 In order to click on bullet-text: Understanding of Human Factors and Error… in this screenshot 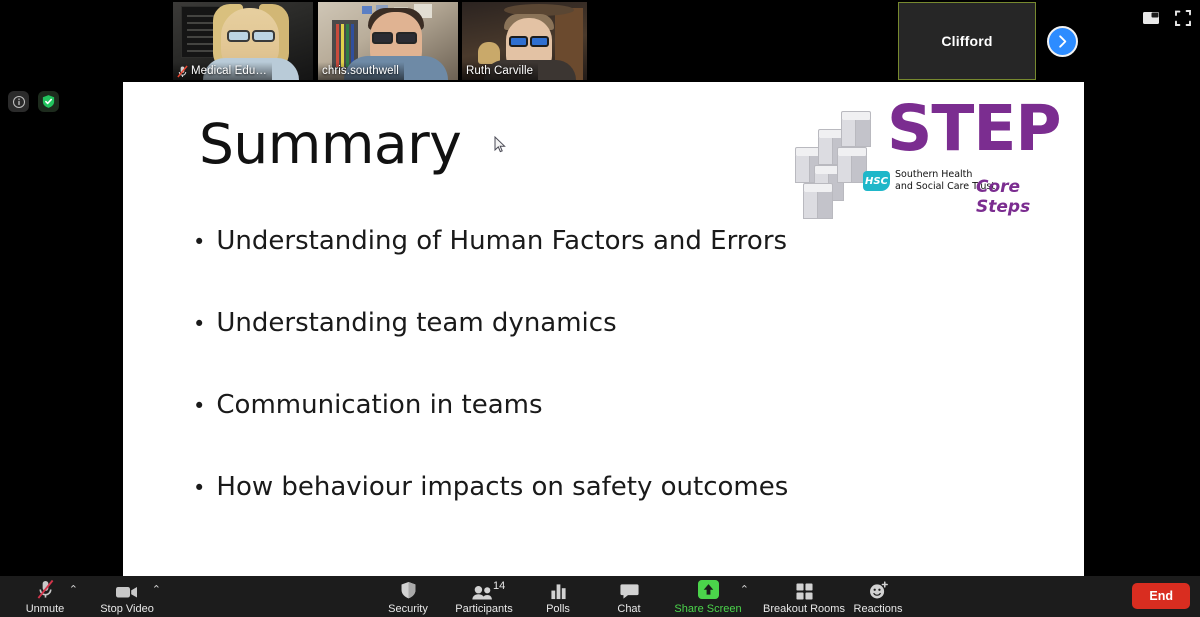, I will do `click(502, 241)`.